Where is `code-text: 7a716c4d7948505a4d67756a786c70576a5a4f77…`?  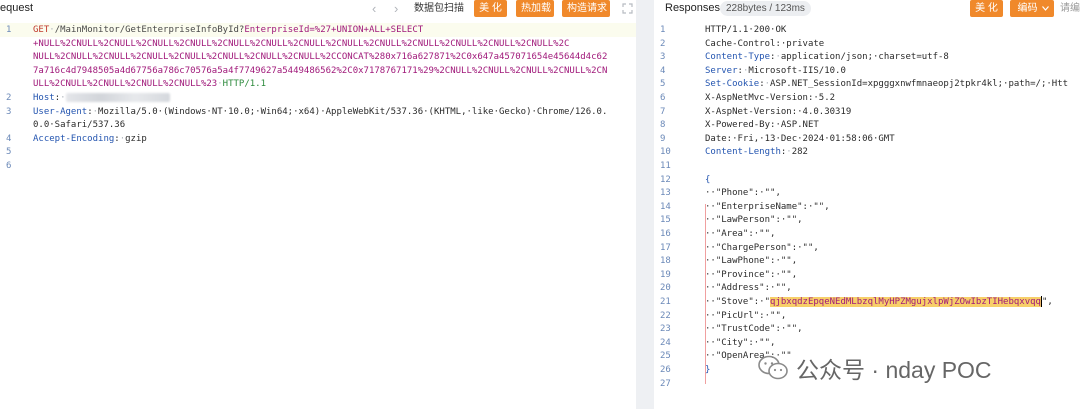 code-text: 7a716c4d7948505a4d67756a786c70576a5a4f77… is located at coordinates (320, 72).